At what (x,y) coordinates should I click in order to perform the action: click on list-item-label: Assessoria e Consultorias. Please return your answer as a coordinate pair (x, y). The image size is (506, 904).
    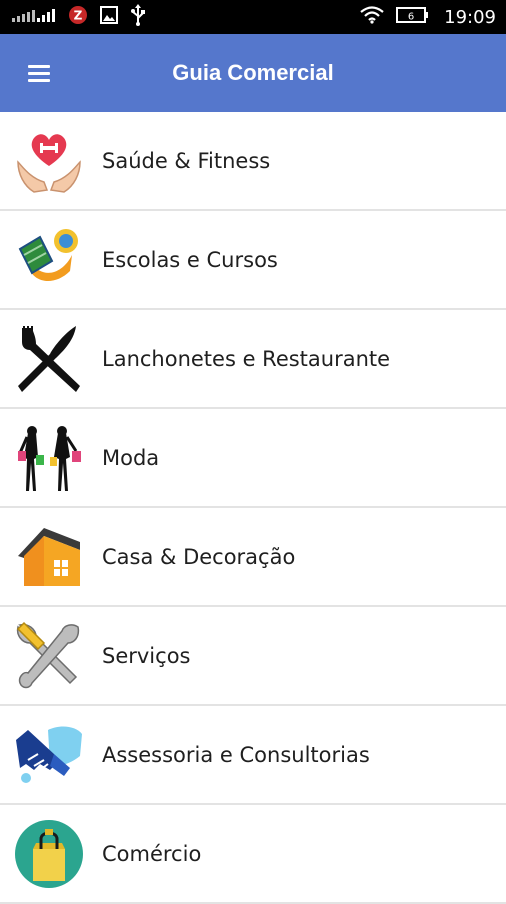
    Looking at the image, I should click on (236, 754).